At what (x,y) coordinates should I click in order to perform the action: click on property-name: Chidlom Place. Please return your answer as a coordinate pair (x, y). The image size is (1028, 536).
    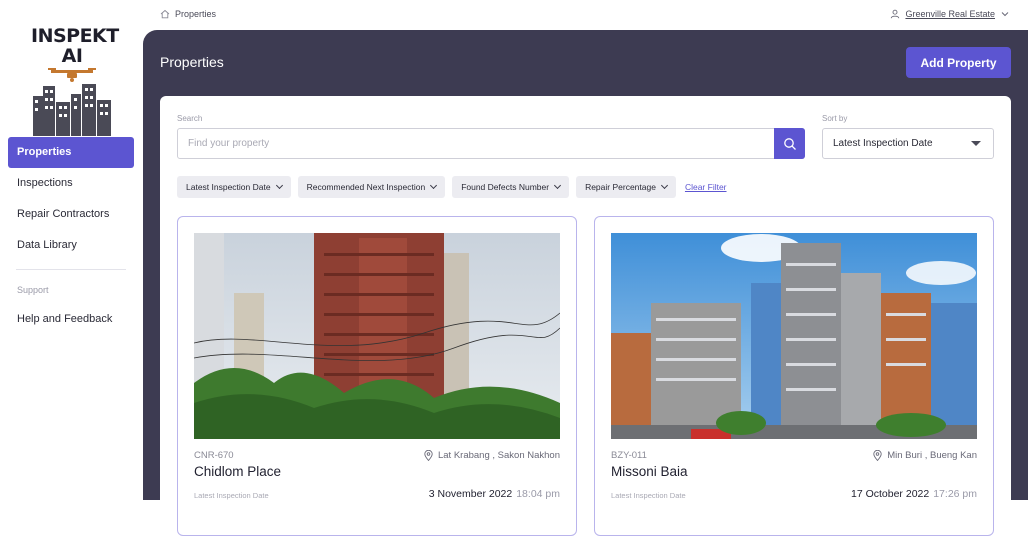
    Looking at the image, I should click on (238, 471).